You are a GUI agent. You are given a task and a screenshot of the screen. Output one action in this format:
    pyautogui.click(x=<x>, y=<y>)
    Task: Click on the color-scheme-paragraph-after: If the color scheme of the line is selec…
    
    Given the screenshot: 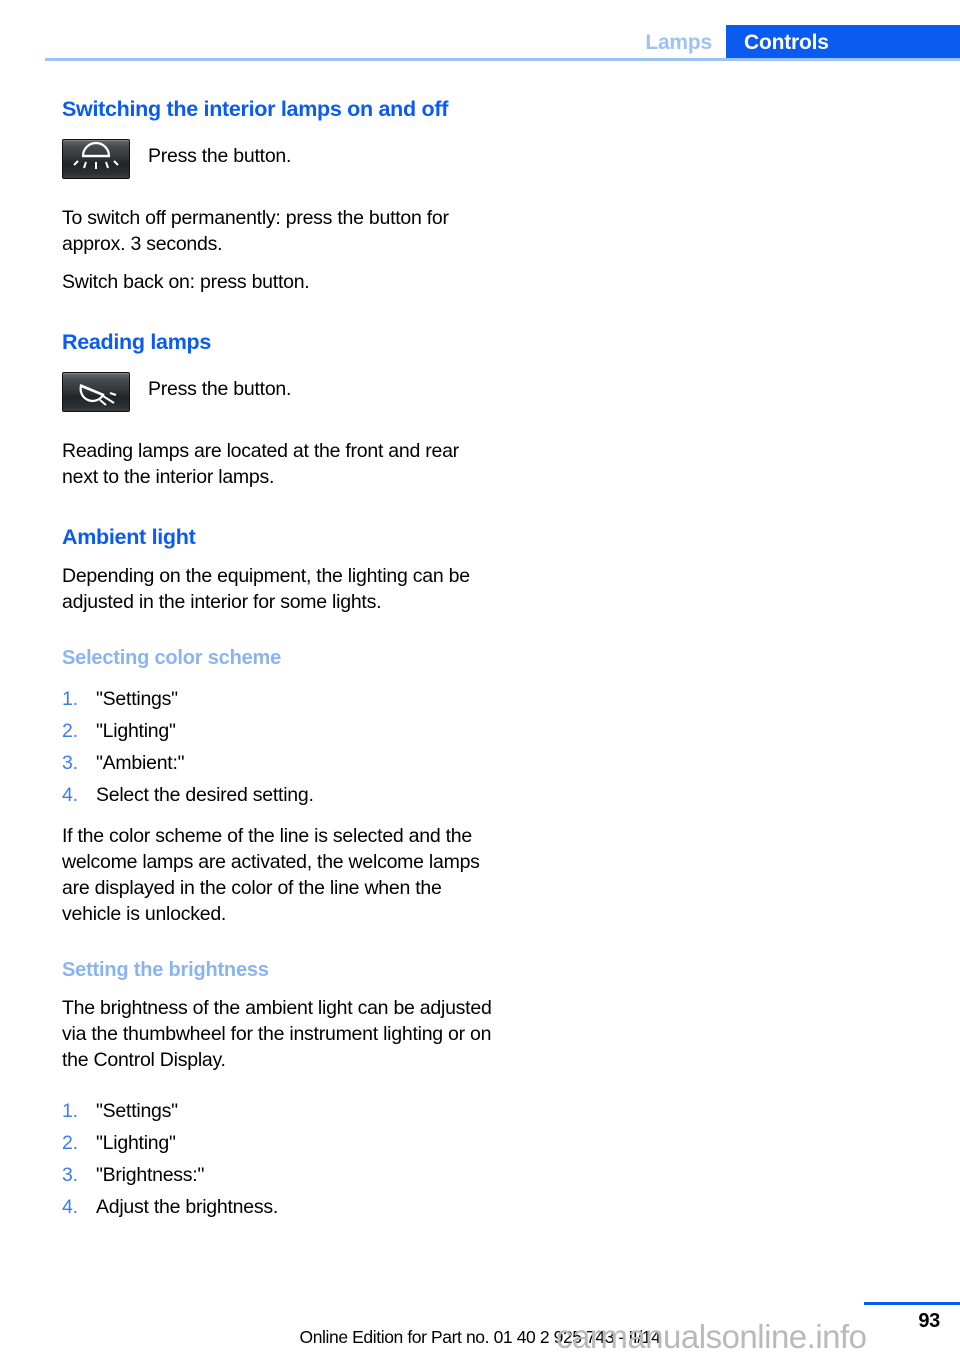 What is the action you would take?
    pyautogui.click(x=271, y=875)
    